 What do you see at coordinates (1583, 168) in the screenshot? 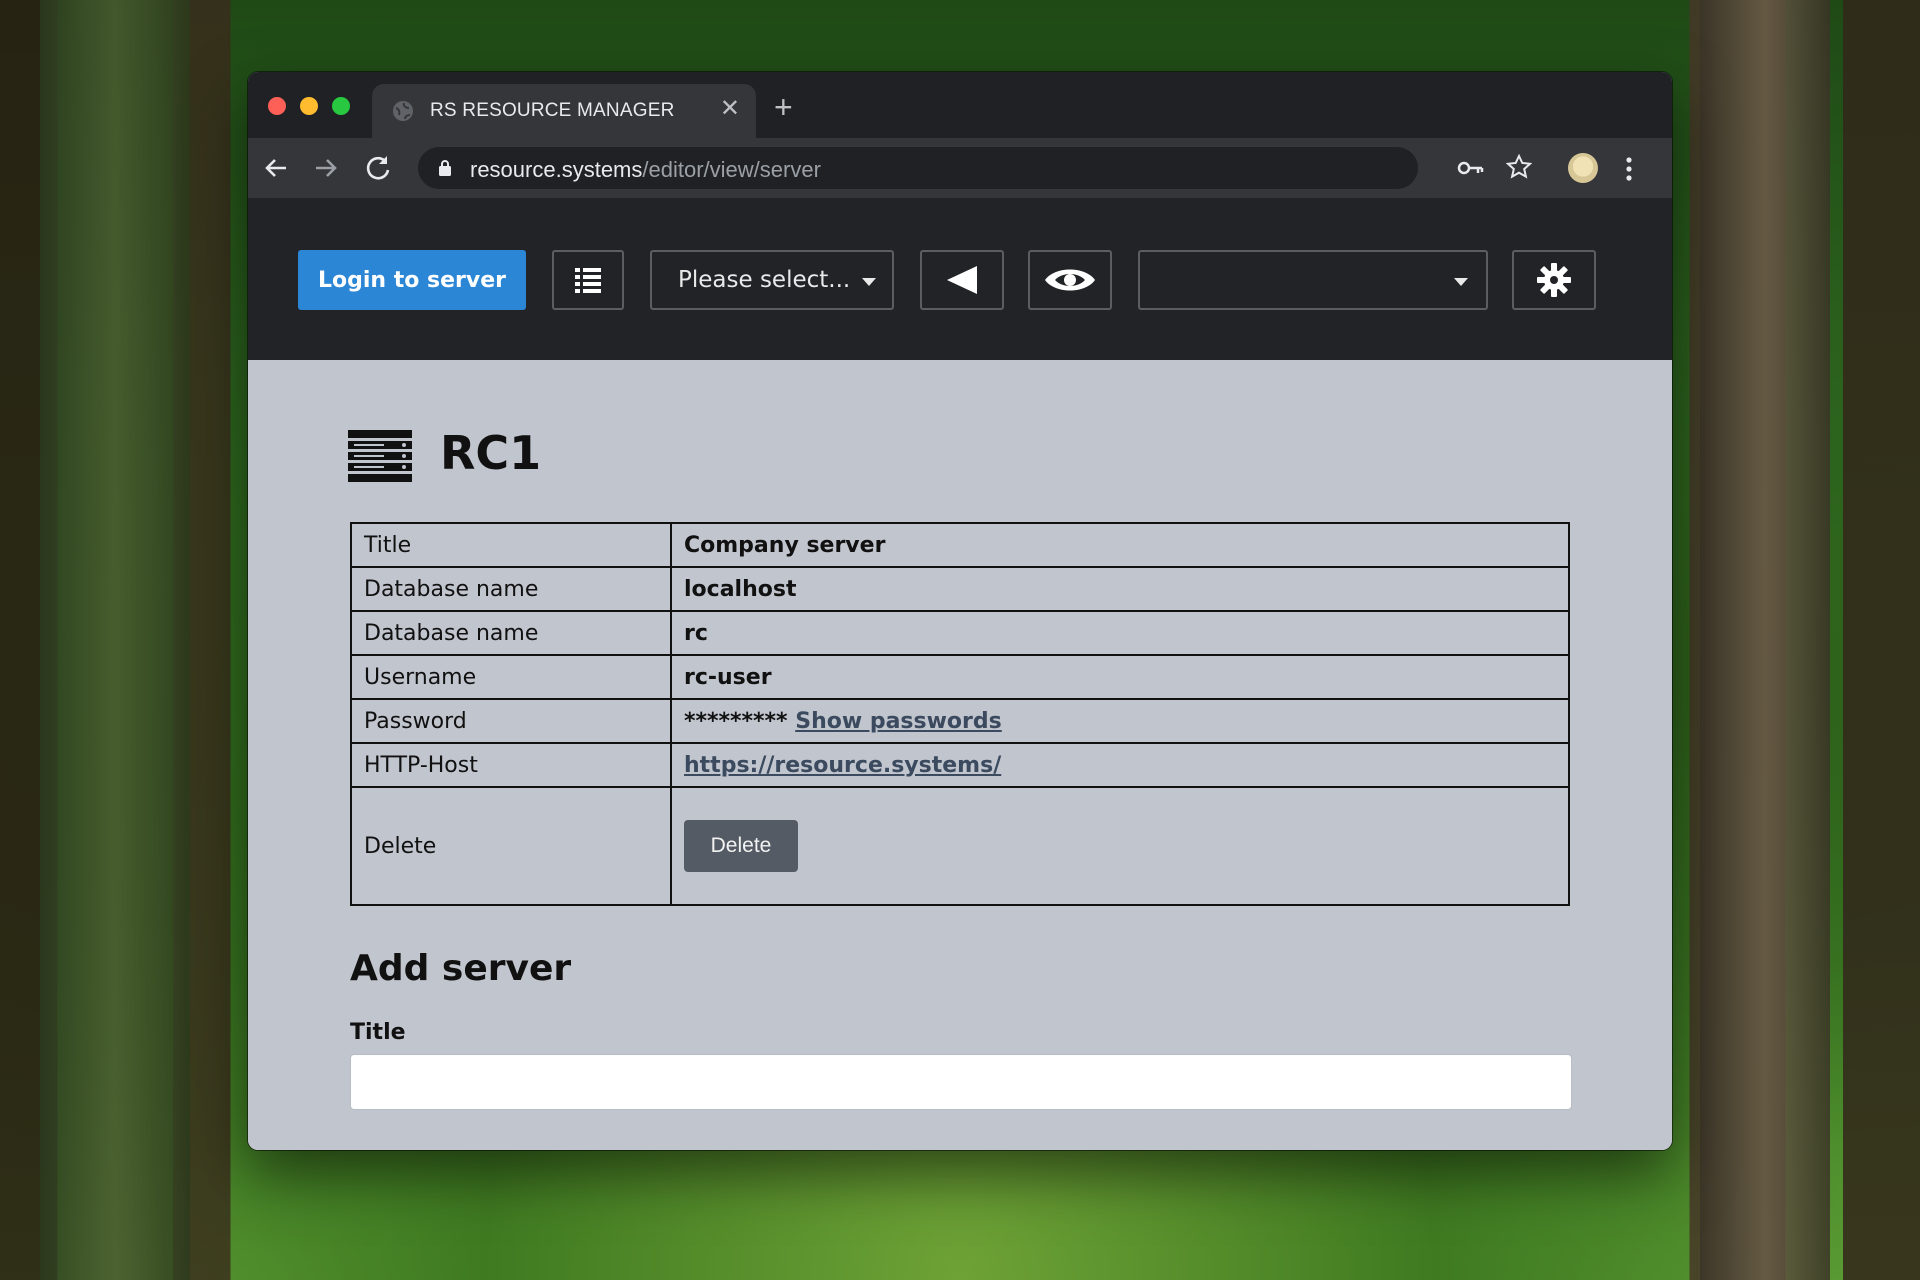
I see `avatar` at bounding box center [1583, 168].